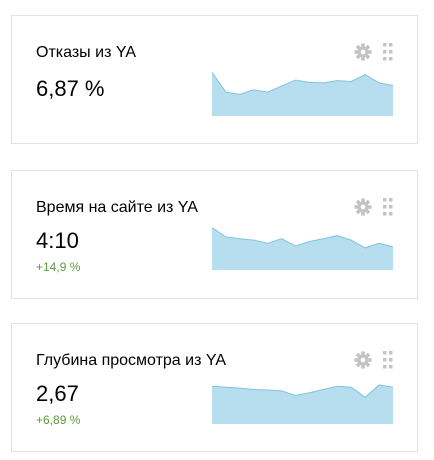 This screenshot has height=460, width=434. Describe the element at coordinates (58, 267) in the screenshot. I see `widget-delta: +14,9 %` at that location.